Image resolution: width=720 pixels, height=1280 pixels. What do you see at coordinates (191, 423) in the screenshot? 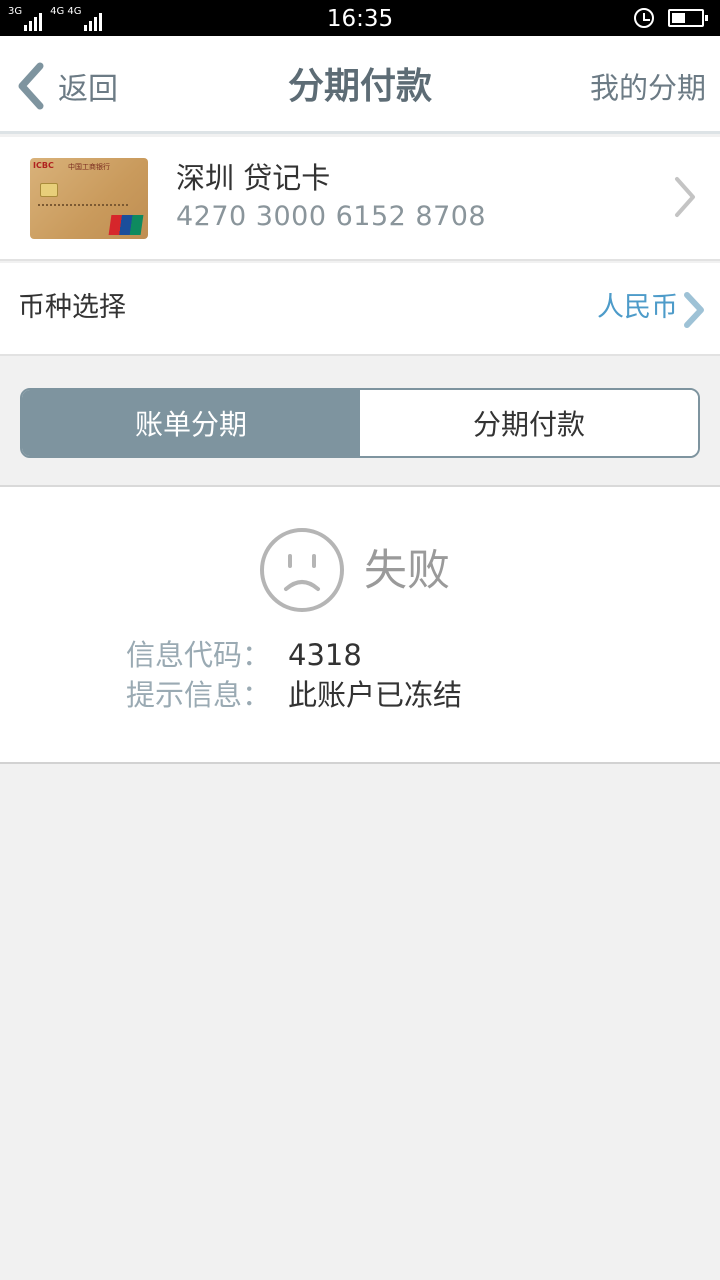
I see `tab-bill-installment: 账单分期` at bounding box center [191, 423].